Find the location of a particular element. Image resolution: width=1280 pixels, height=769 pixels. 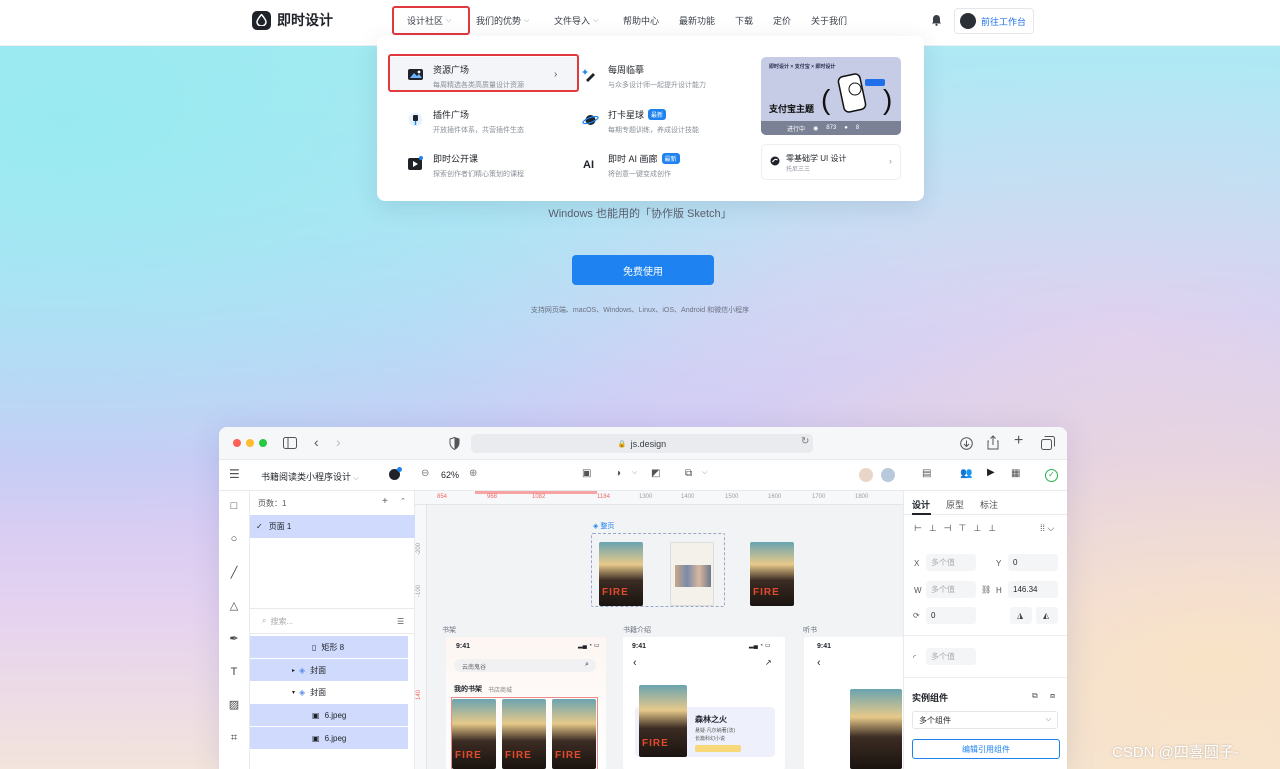

page-item: ✓ 页面 1 is located at coordinates (332, 526).